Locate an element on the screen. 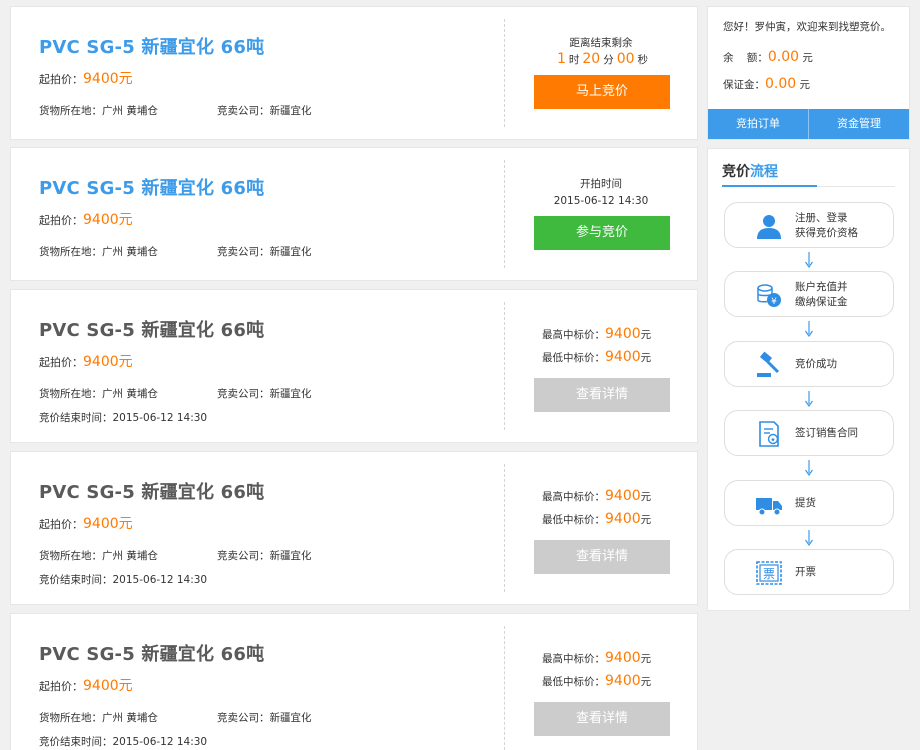  step-text: 开票 is located at coordinates (805, 572).